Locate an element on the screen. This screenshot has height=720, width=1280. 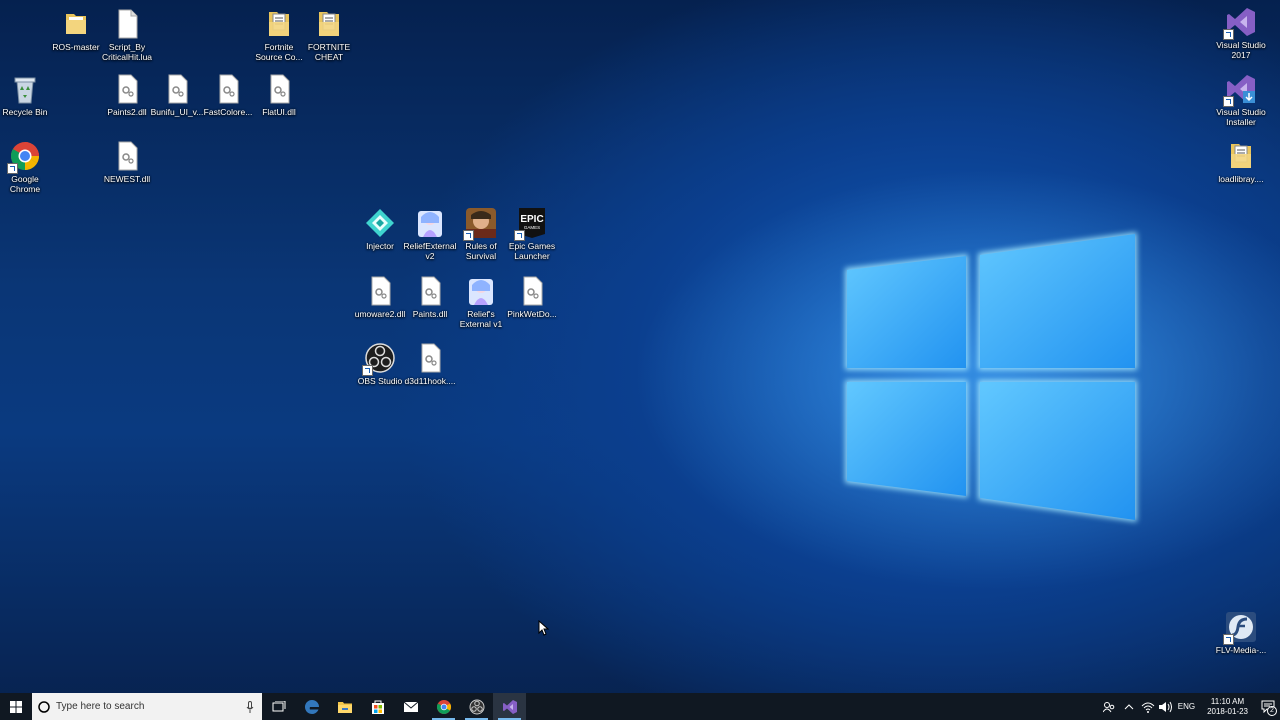
system-tray: ENG 11:10 AM 2018-01-23 2 is located at coordinates (1190, 706).